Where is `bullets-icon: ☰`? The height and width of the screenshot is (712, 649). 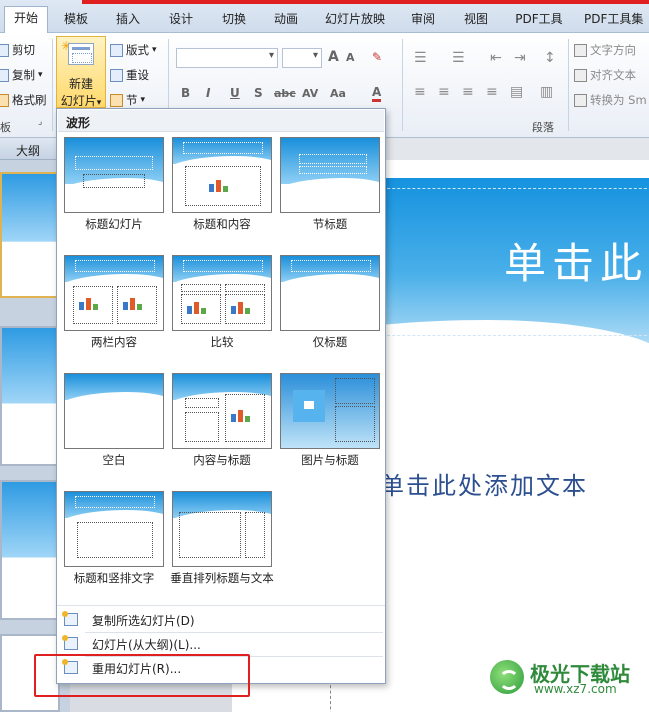 bullets-icon: ☰ is located at coordinates (420, 58).